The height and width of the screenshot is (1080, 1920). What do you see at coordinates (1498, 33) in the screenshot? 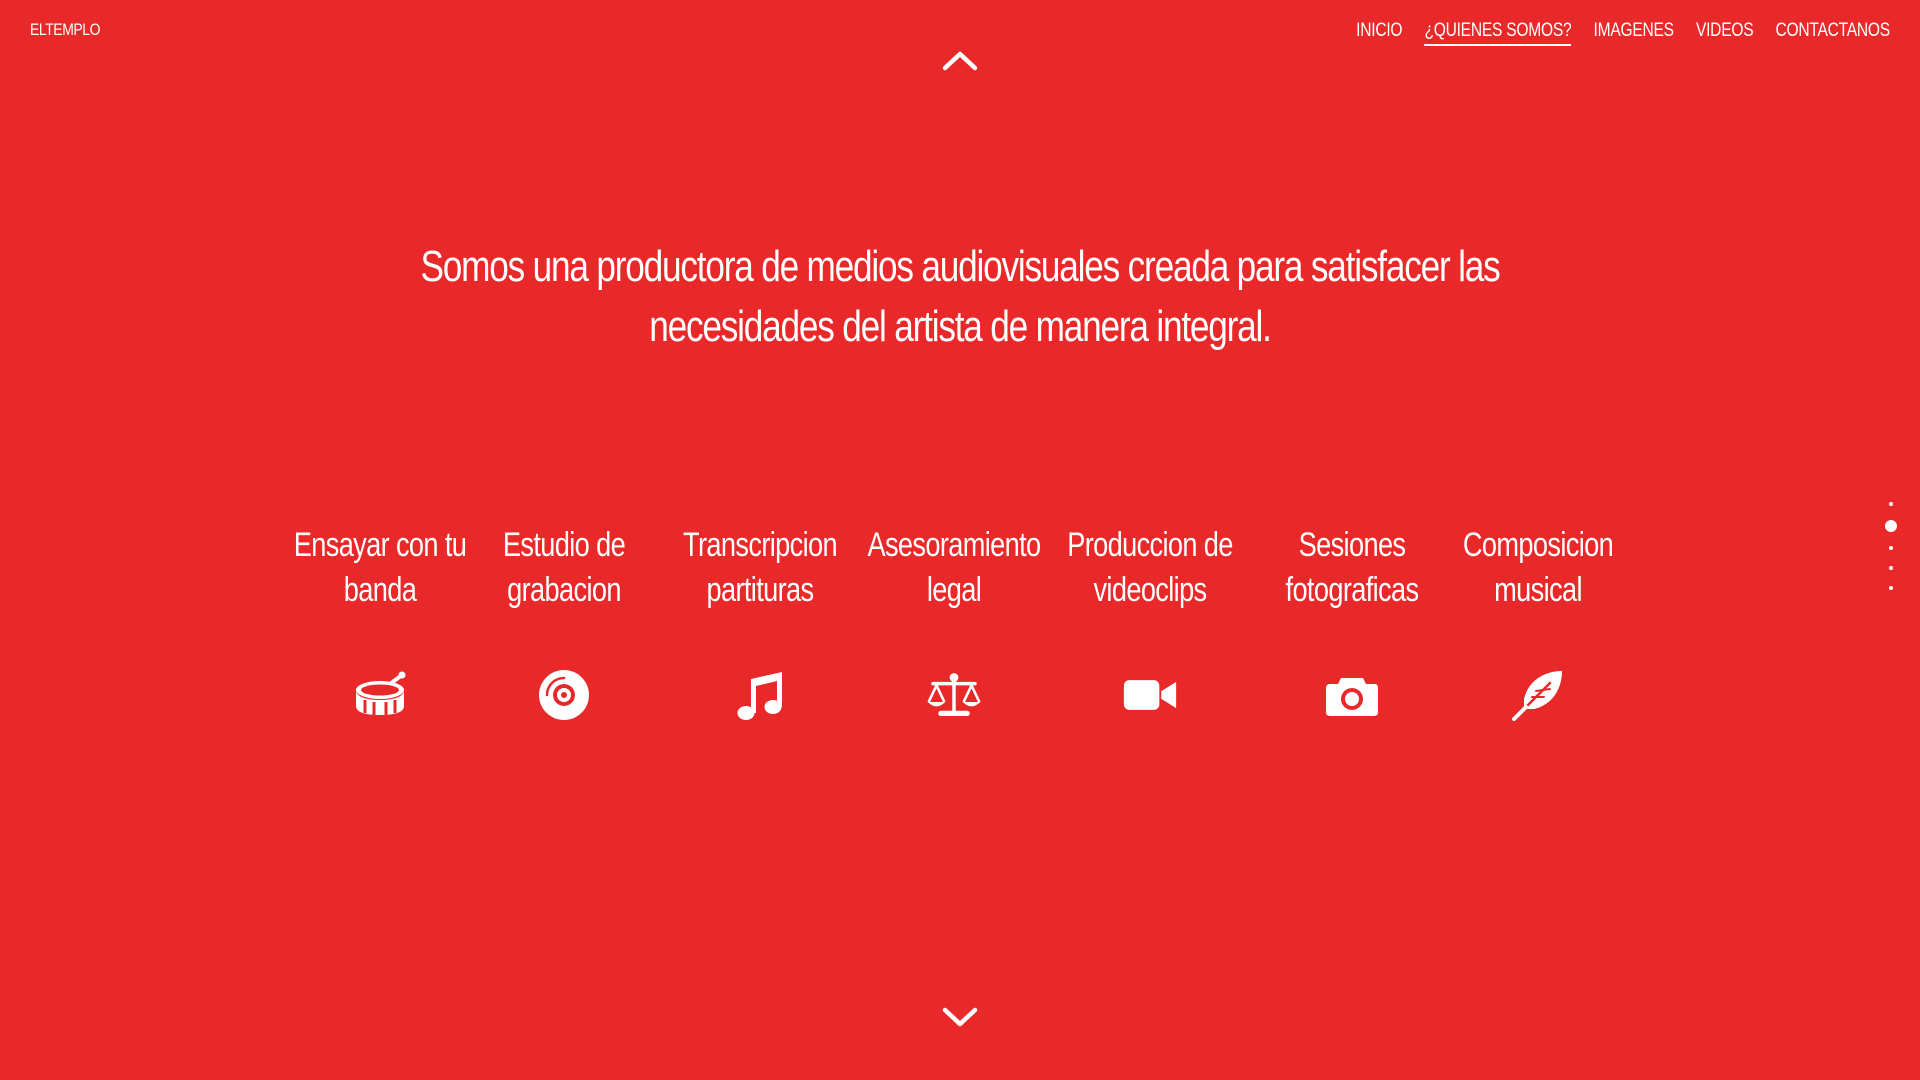
I see `nav-item-quienes-somos: ¿QUIENES SOMOS?` at bounding box center [1498, 33].